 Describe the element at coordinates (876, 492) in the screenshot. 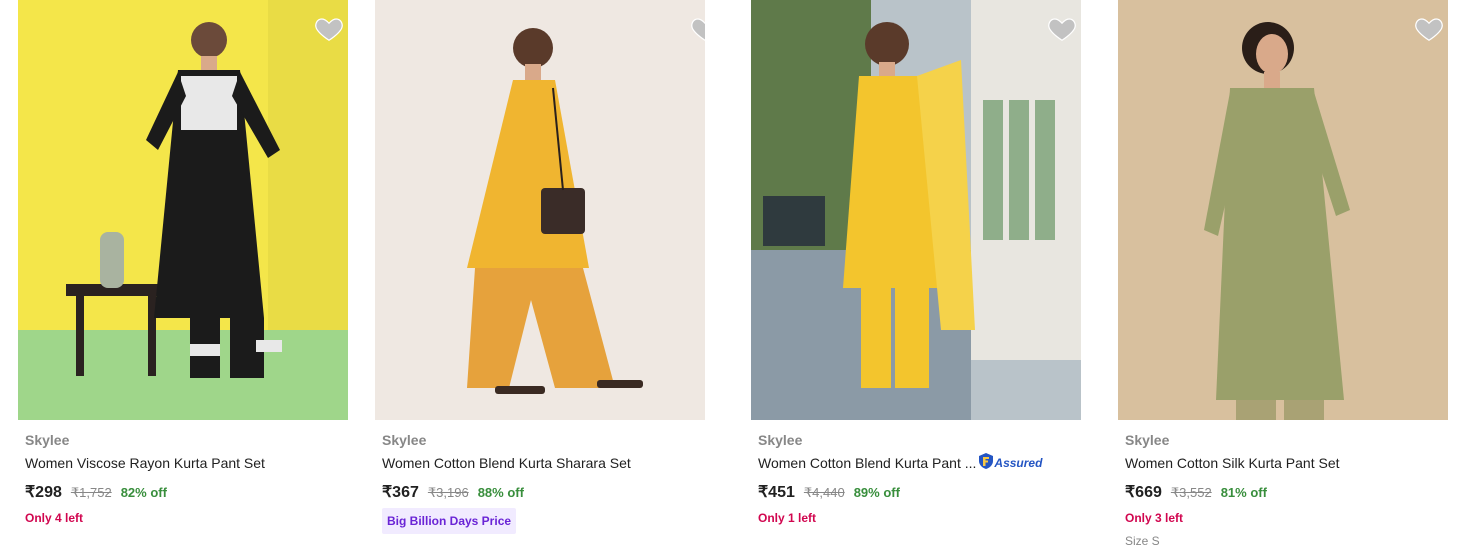

I see `product-discount: 89% off` at that location.